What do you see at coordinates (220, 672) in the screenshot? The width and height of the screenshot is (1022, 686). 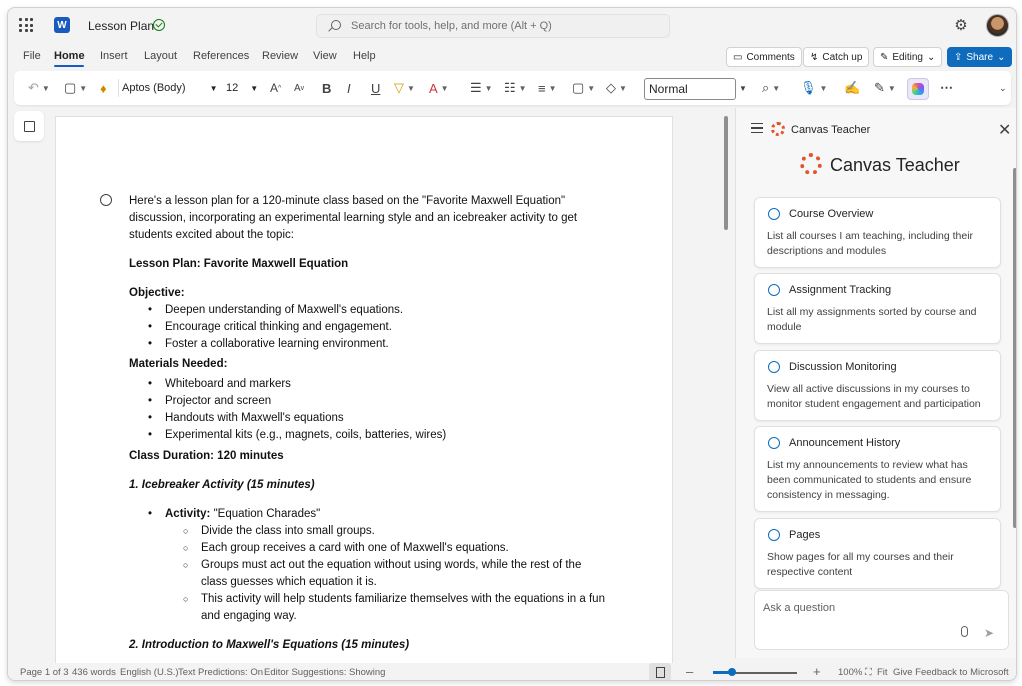 I see `text-predictions-status: Text Predictions: On` at bounding box center [220, 672].